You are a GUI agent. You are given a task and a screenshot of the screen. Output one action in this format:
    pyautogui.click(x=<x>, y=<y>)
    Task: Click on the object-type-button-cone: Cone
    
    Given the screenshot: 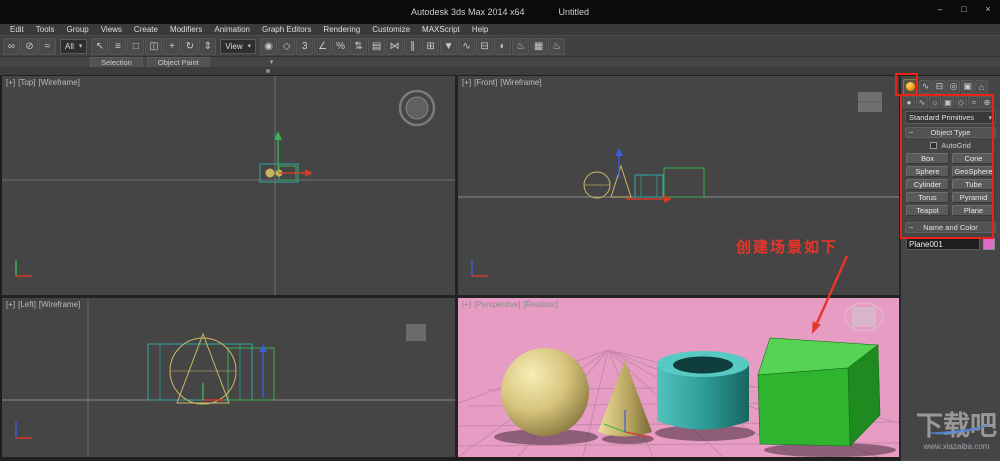 What is the action you would take?
    pyautogui.click(x=973, y=158)
    